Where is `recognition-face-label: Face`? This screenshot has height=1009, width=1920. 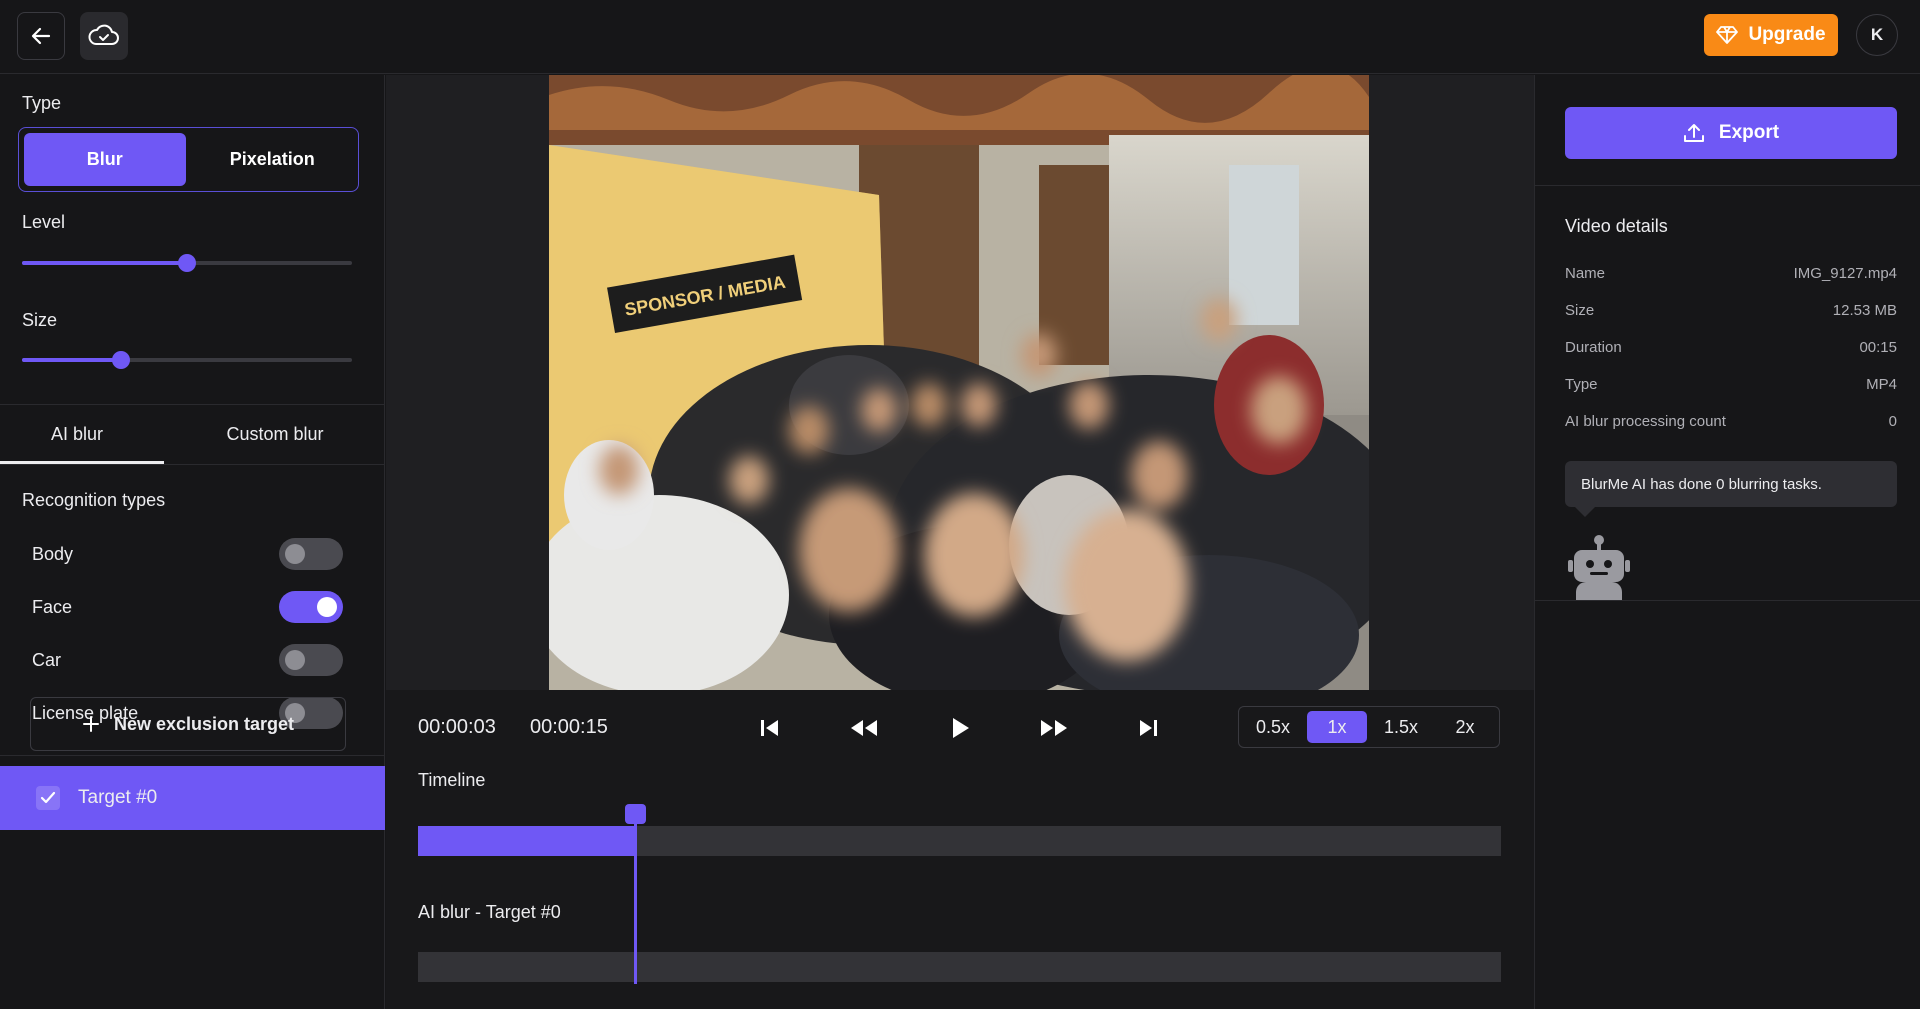
recognition-face-label: Face is located at coordinates (52, 606).